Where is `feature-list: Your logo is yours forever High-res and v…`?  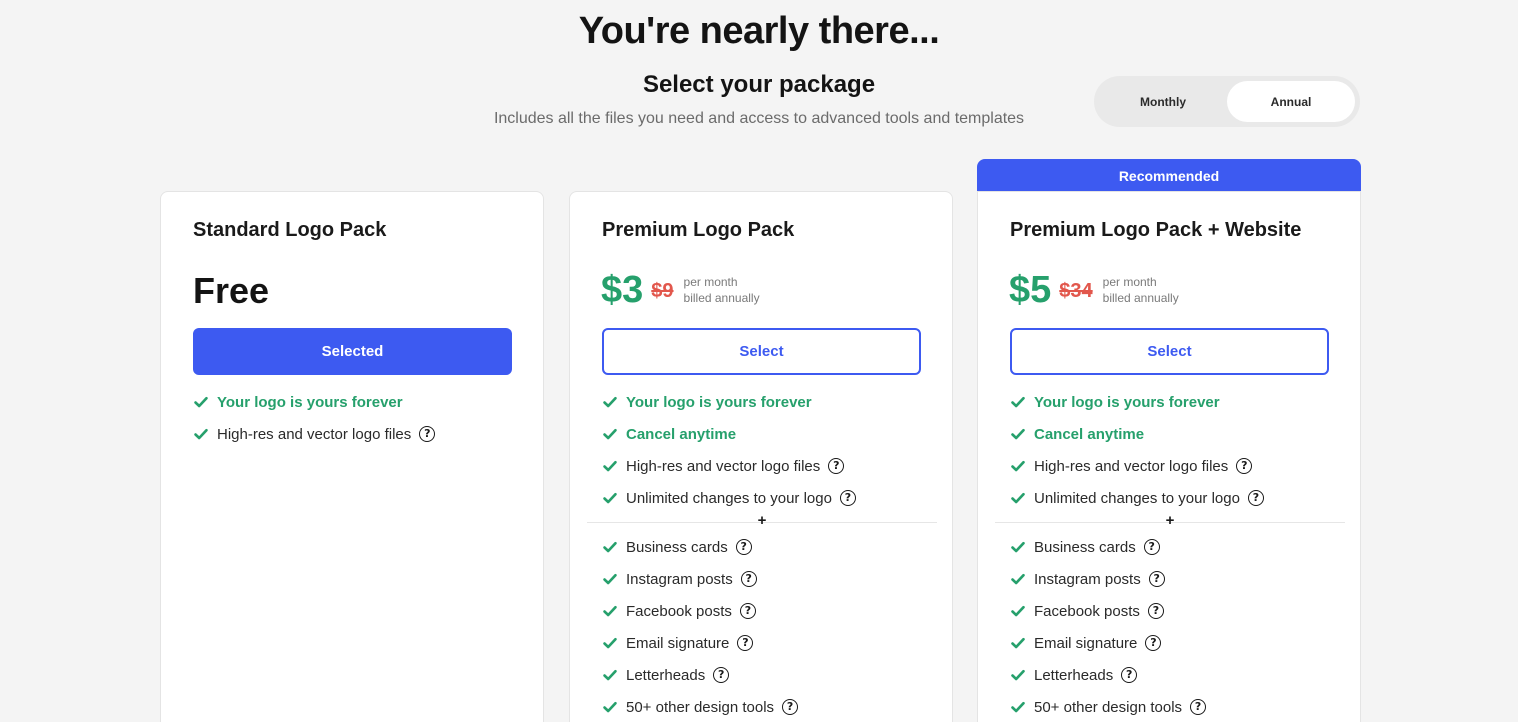
feature-list: Your logo is yours forever High-res and v… is located at coordinates (358, 418).